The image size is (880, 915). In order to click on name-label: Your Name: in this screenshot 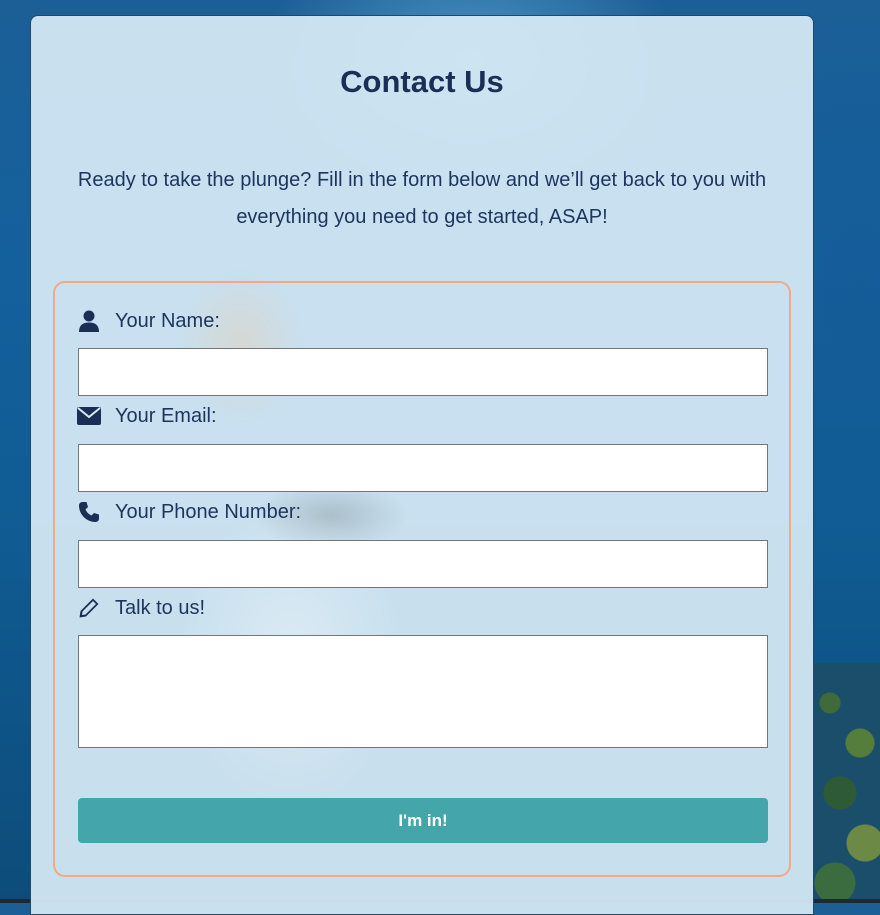, I will do `click(148, 321)`.